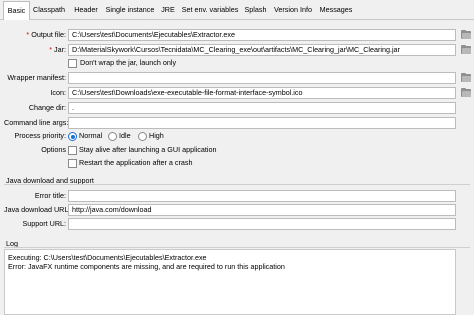 This screenshot has height=315, width=474. I want to click on change-dir-label: Change dir:, so click(47, 107).